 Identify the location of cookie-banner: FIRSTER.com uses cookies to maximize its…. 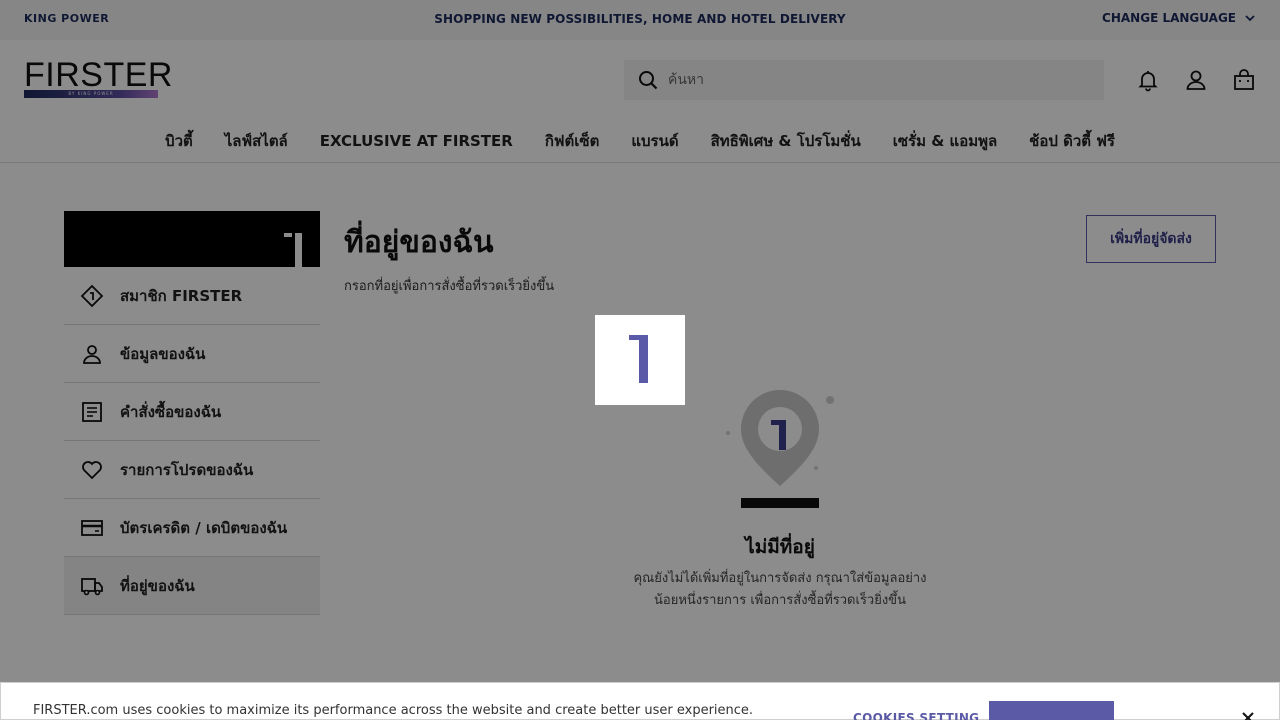
(640, 701).